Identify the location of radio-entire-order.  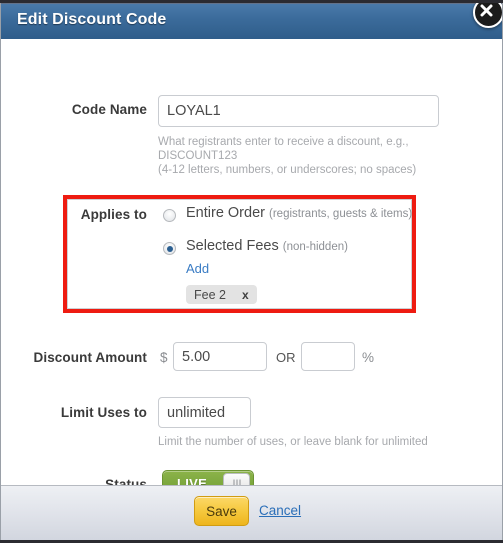
(169, 215).